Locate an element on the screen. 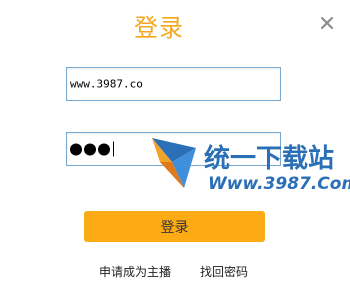 The image size is (350, 286). close-icon is located at coordinates (327, 23).